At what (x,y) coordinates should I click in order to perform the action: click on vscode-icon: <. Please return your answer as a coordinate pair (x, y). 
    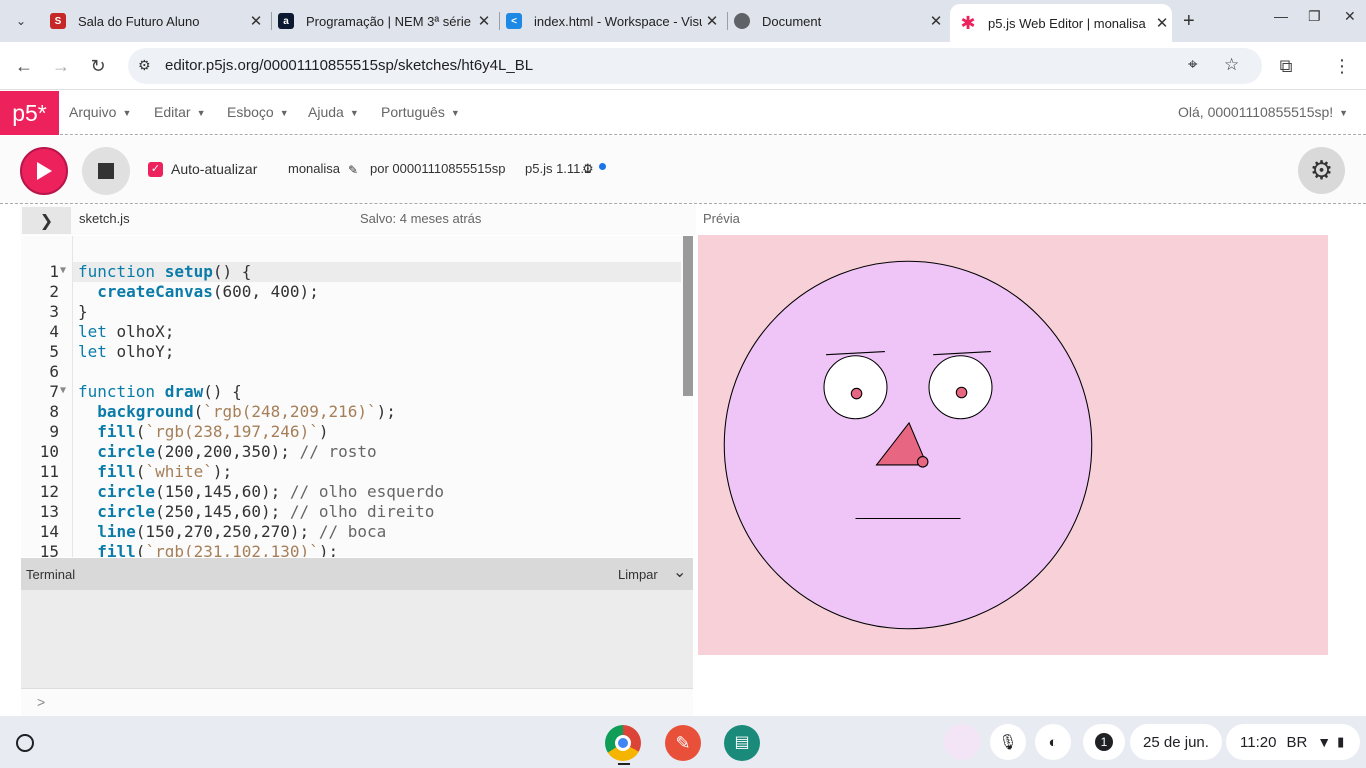
    Looking at the image, I should click on (514, 21).